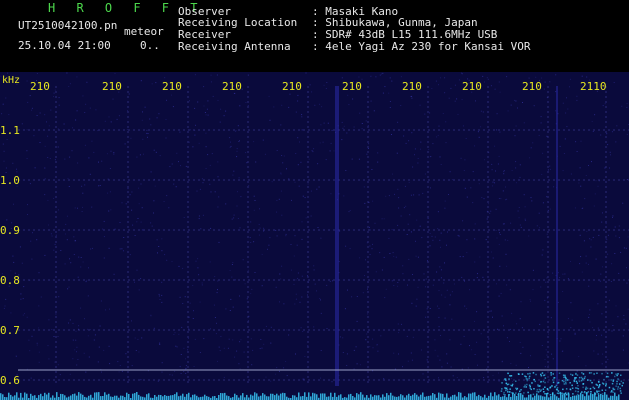 The height and width of the screenshot is (400, 629). I want to click on y-tick-label: 0.7, so click(10, 330).